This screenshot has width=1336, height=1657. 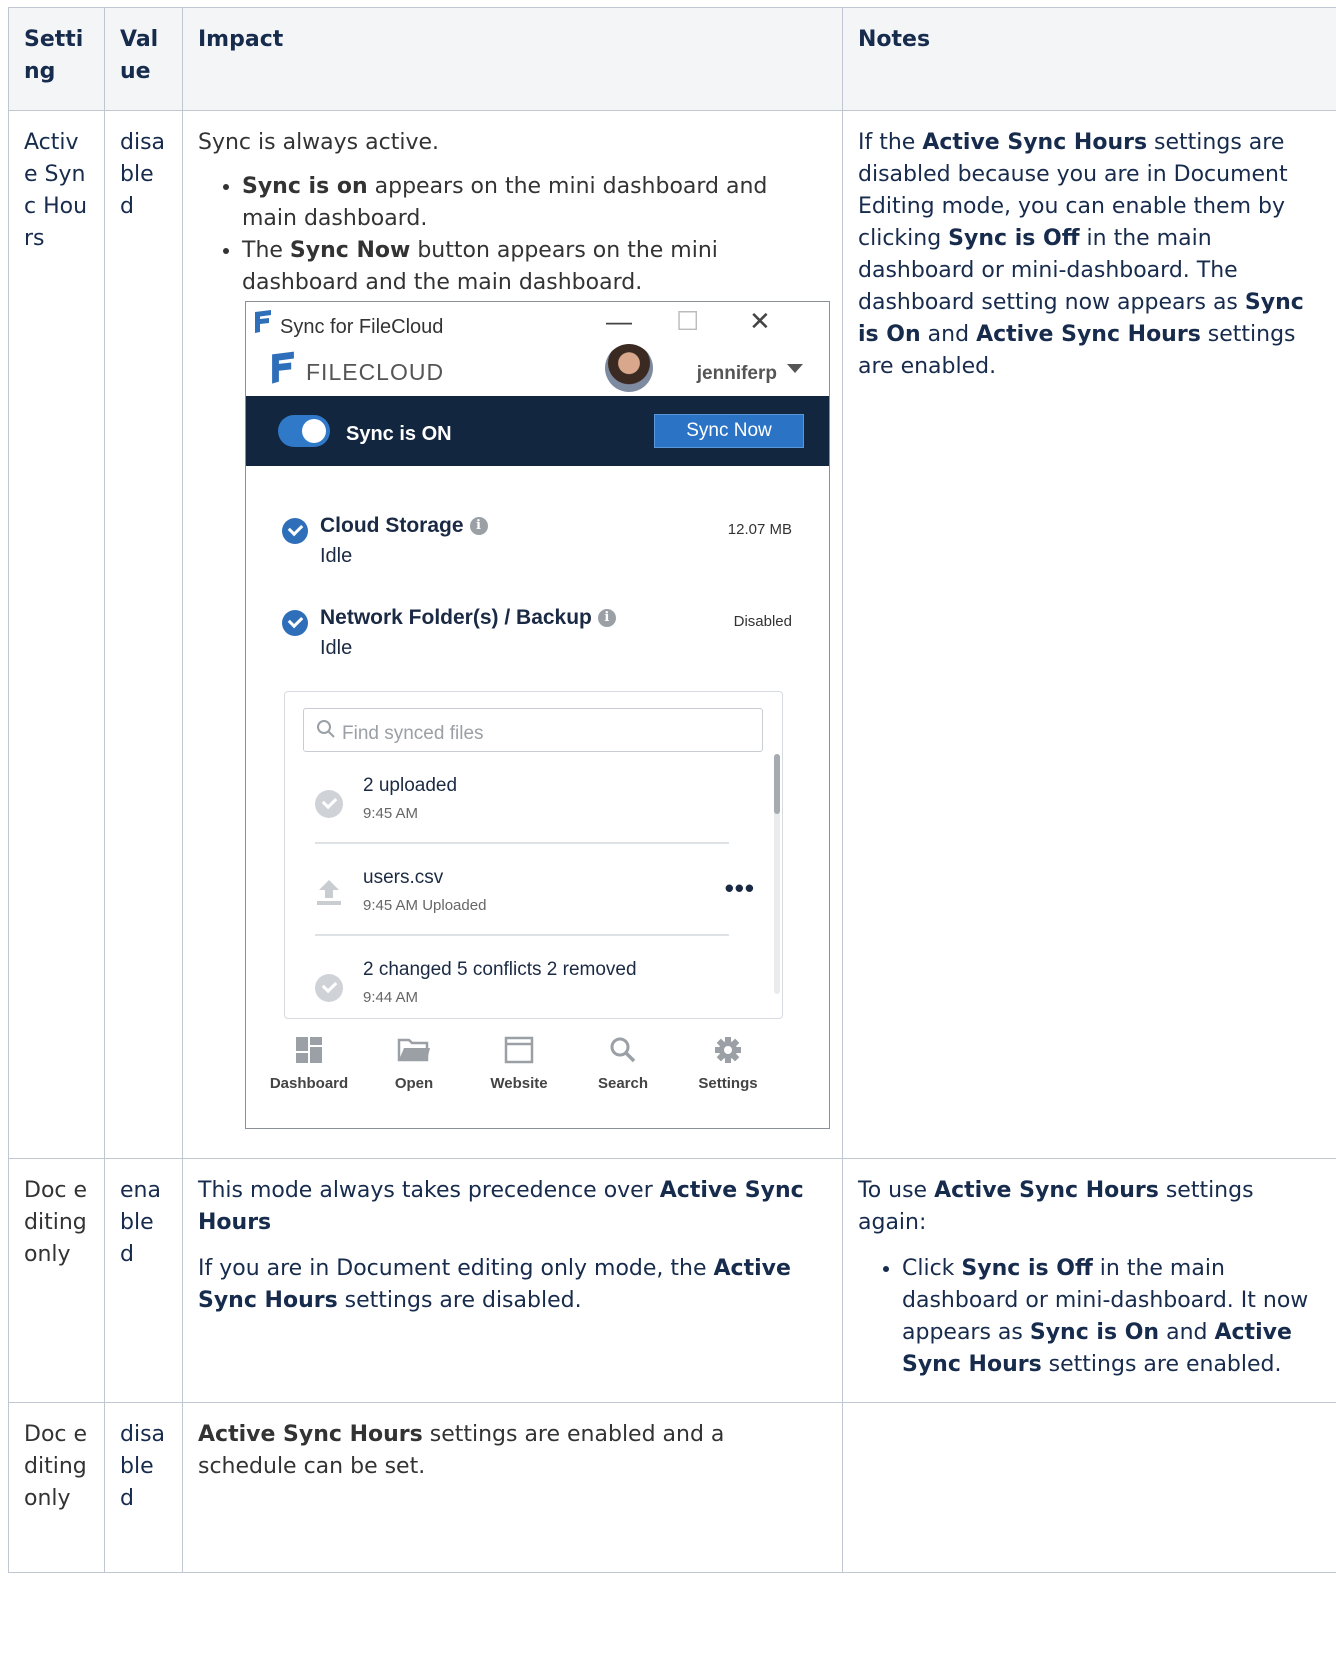 I want to click on user-menu: jenniferp, so click(x=703, y=370).